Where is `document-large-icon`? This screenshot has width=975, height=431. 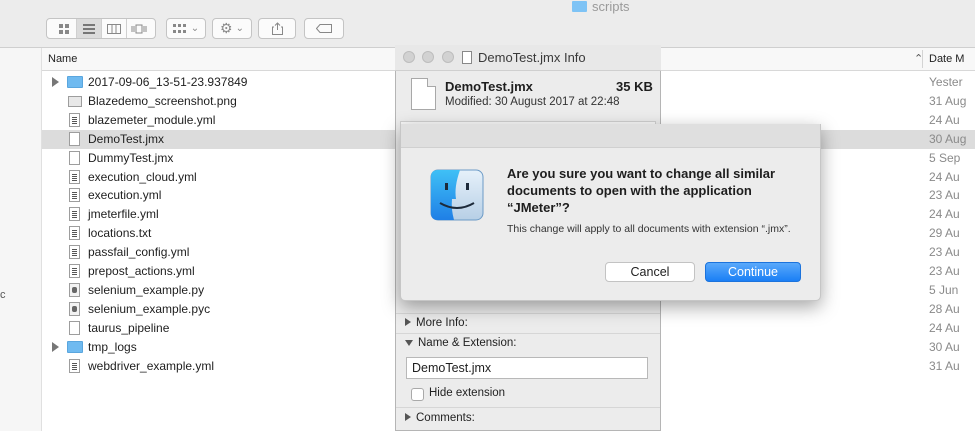
document-large-icon is located at coordinates (423, 94).